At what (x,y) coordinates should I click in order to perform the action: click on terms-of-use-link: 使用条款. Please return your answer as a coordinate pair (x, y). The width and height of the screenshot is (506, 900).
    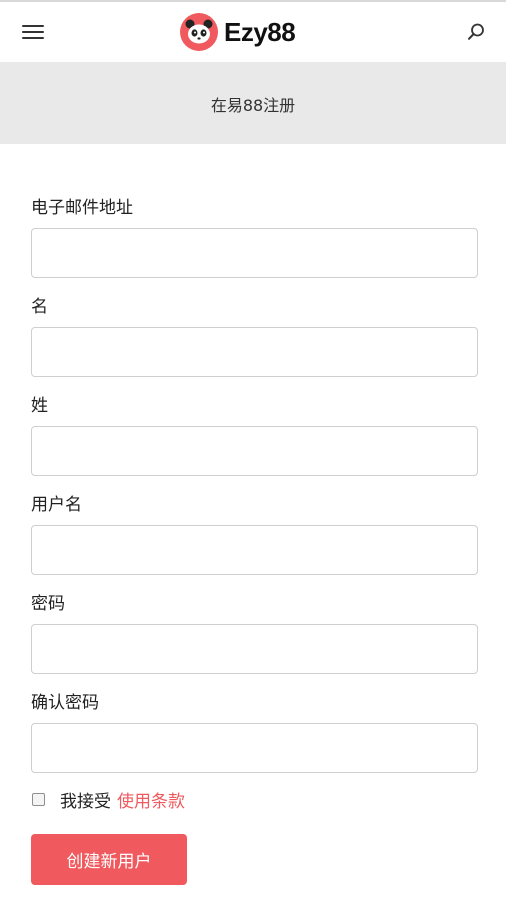
    Looking at the image, I should click on (151, 799).